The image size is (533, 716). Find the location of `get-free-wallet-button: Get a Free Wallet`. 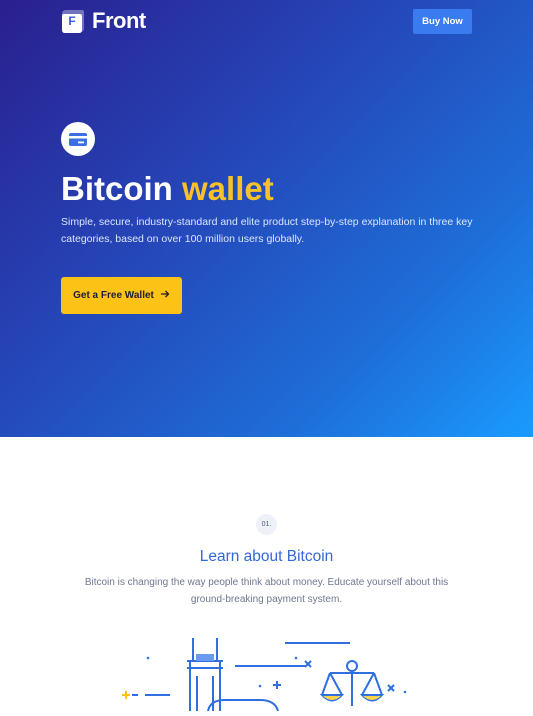

get-free-wallet-button: Get a Free Wallet is located at coordinates (121, 295).